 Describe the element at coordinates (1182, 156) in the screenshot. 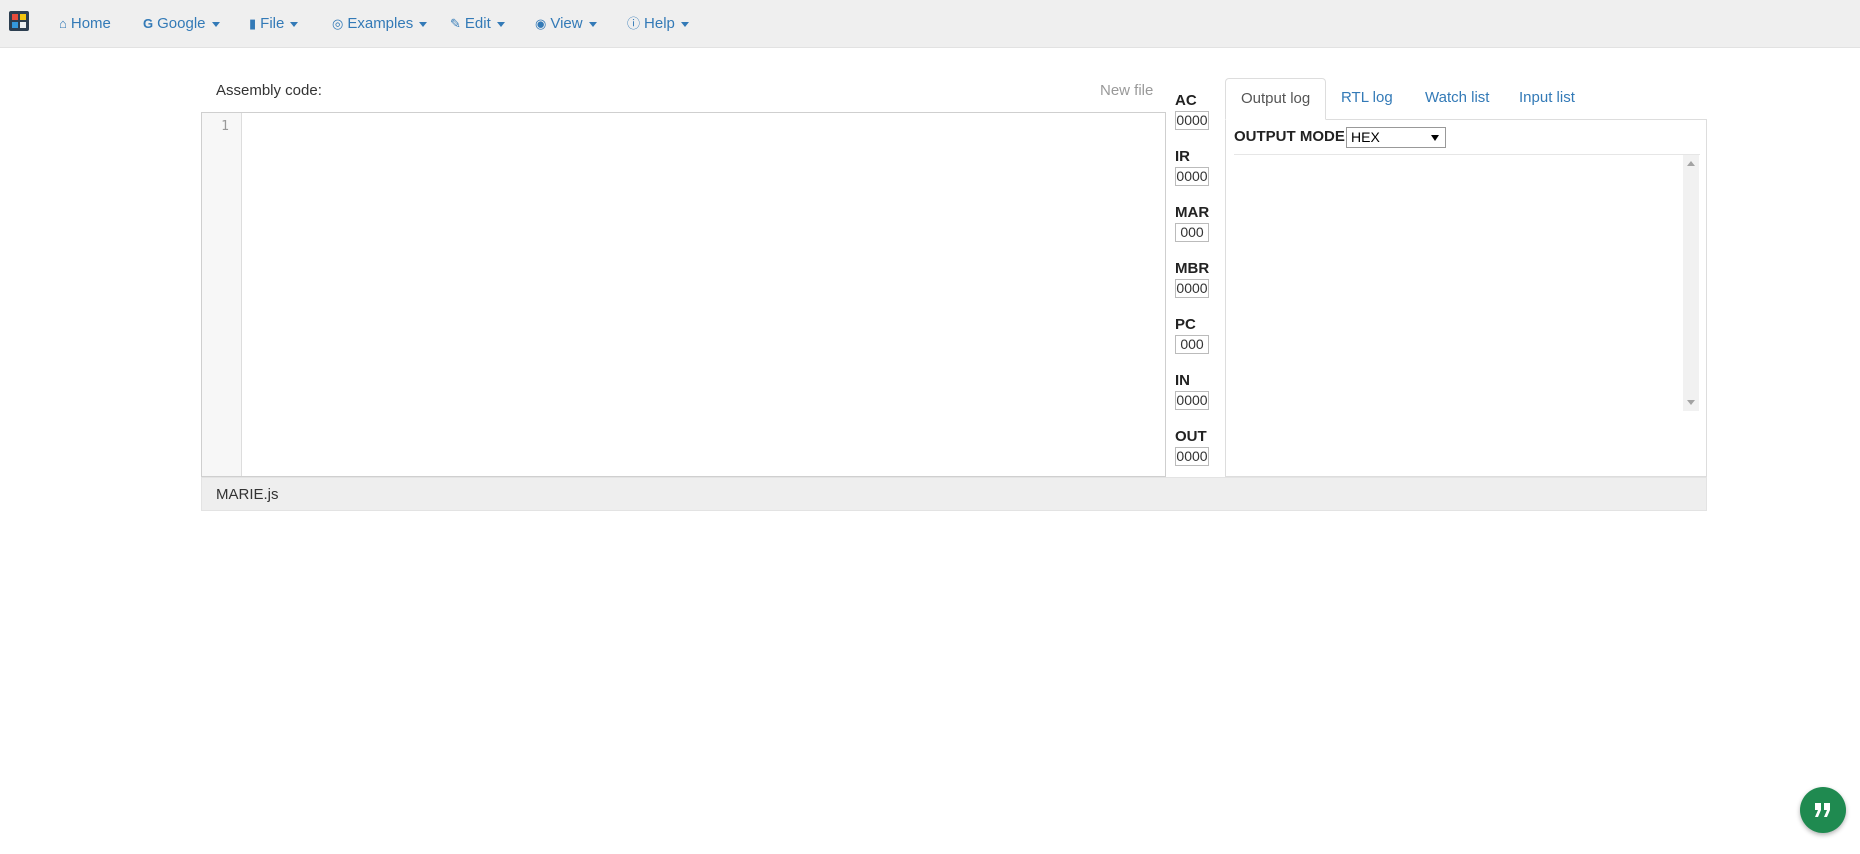

I see `register-ir-label: IR` at that location.